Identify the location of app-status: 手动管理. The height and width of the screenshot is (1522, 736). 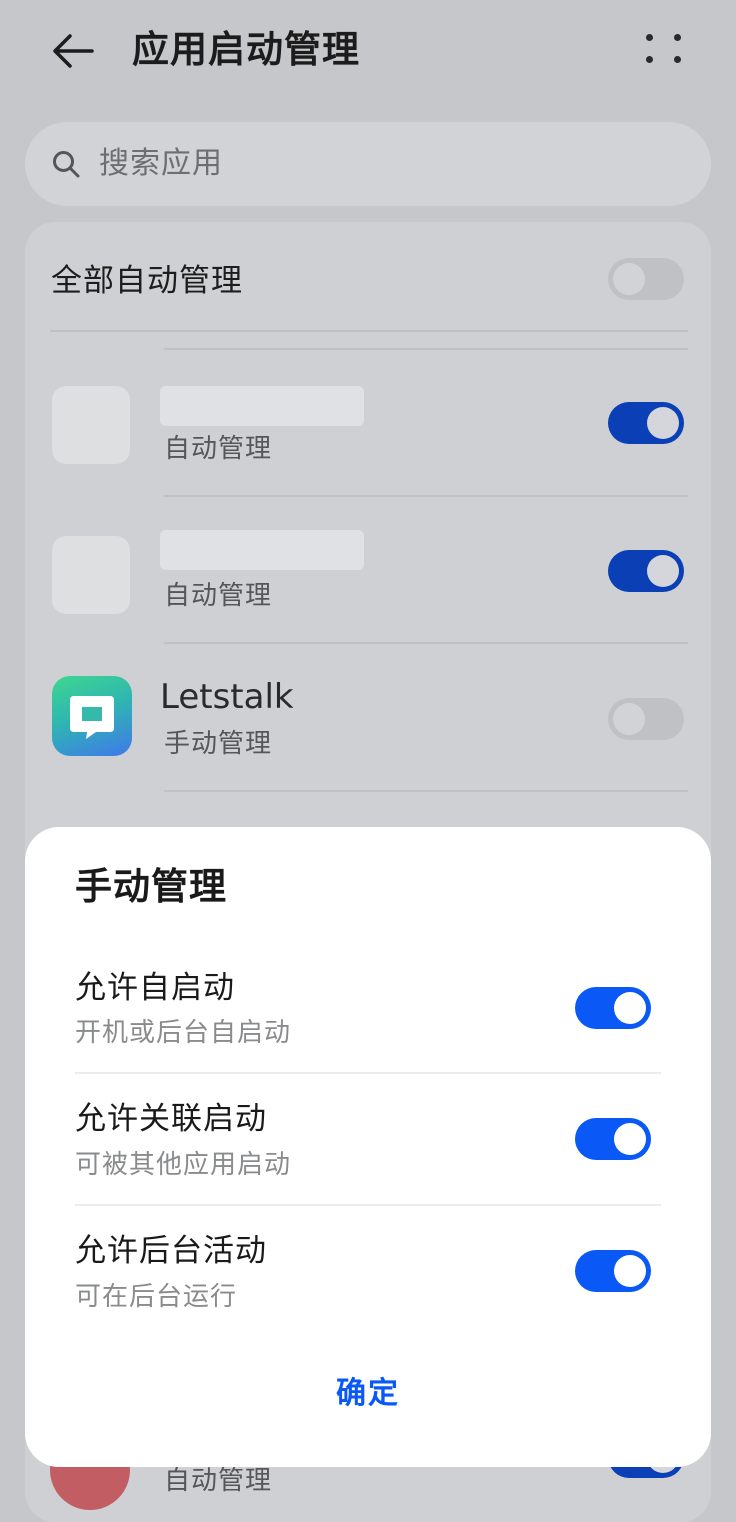
(218, 744).